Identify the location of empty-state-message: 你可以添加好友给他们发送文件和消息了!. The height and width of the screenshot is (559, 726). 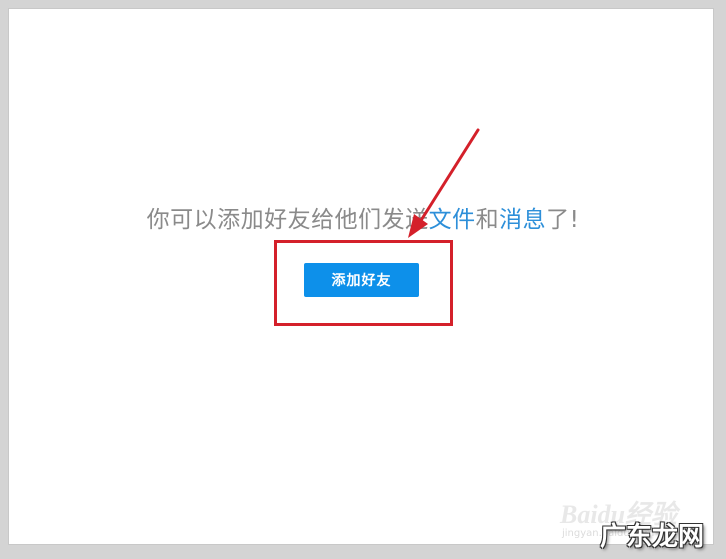
(363, 217).